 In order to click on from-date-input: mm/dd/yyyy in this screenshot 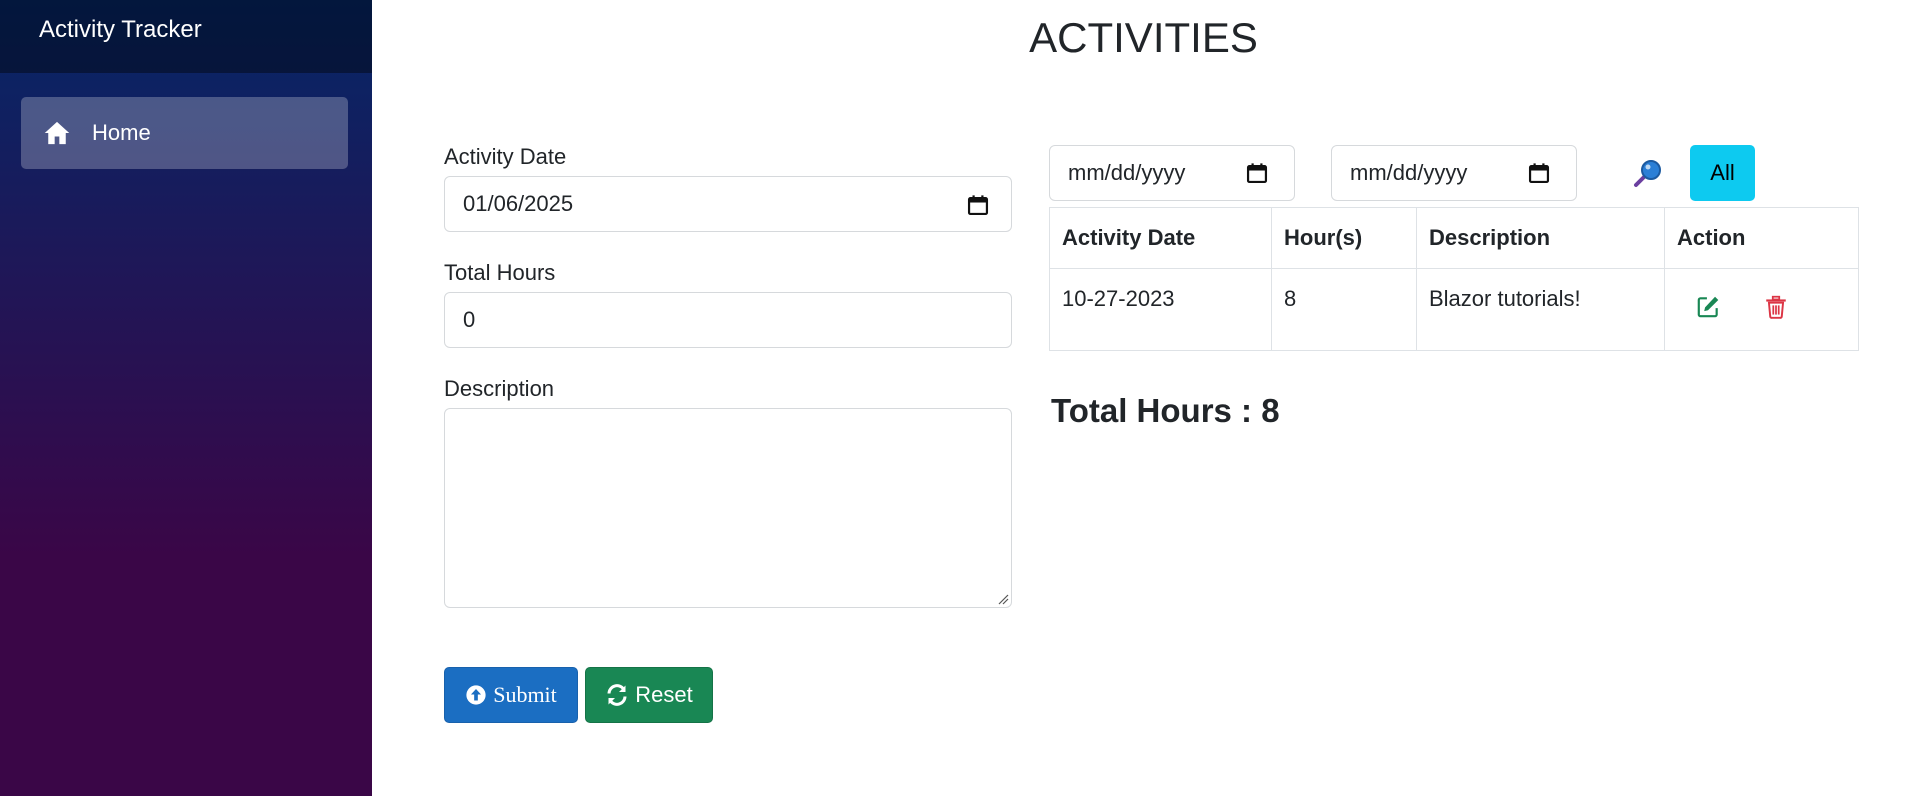, I will do `click(1172, 173)`.